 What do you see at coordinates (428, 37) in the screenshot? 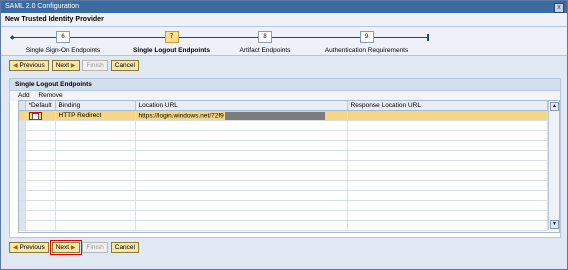
I see `roadmap-end-marker` at bounding box center [428, 37].